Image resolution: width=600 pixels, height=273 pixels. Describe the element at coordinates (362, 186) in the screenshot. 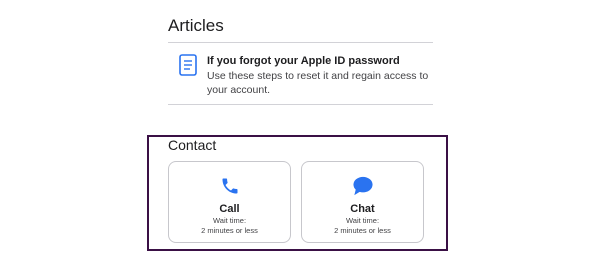

I see `chat-bubble-icon` at that location.